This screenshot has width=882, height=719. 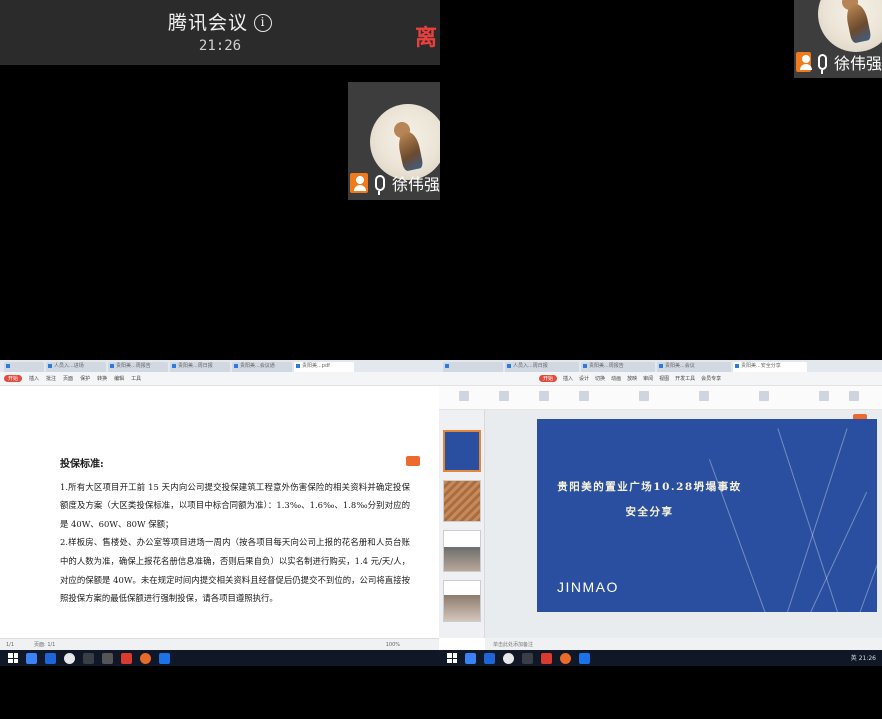 I want to click on meeting-clock: 21:26, so click(x=220, y=46).